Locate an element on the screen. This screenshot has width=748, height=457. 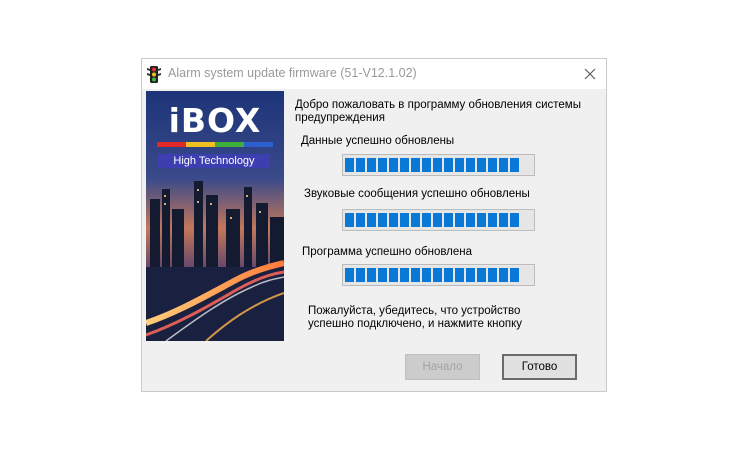
logo-color-stripe is located at coordinates (215, 144).